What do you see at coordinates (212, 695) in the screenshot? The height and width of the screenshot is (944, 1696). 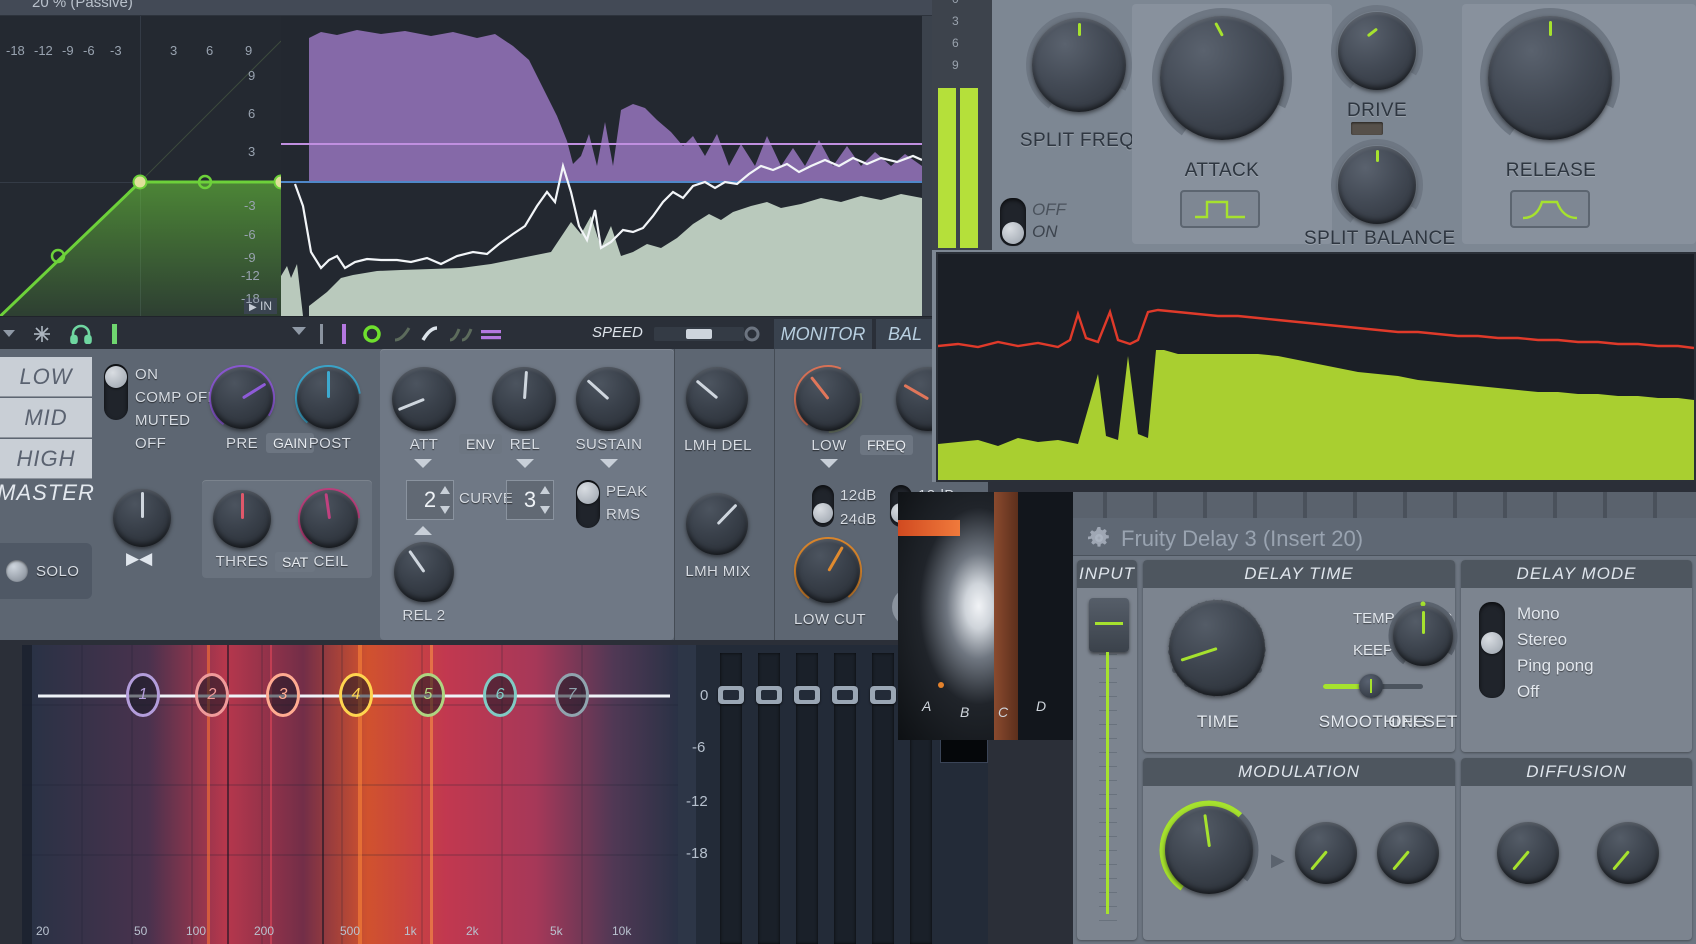 I see `band-marker-2: 2` at bounding box center [212, 695].